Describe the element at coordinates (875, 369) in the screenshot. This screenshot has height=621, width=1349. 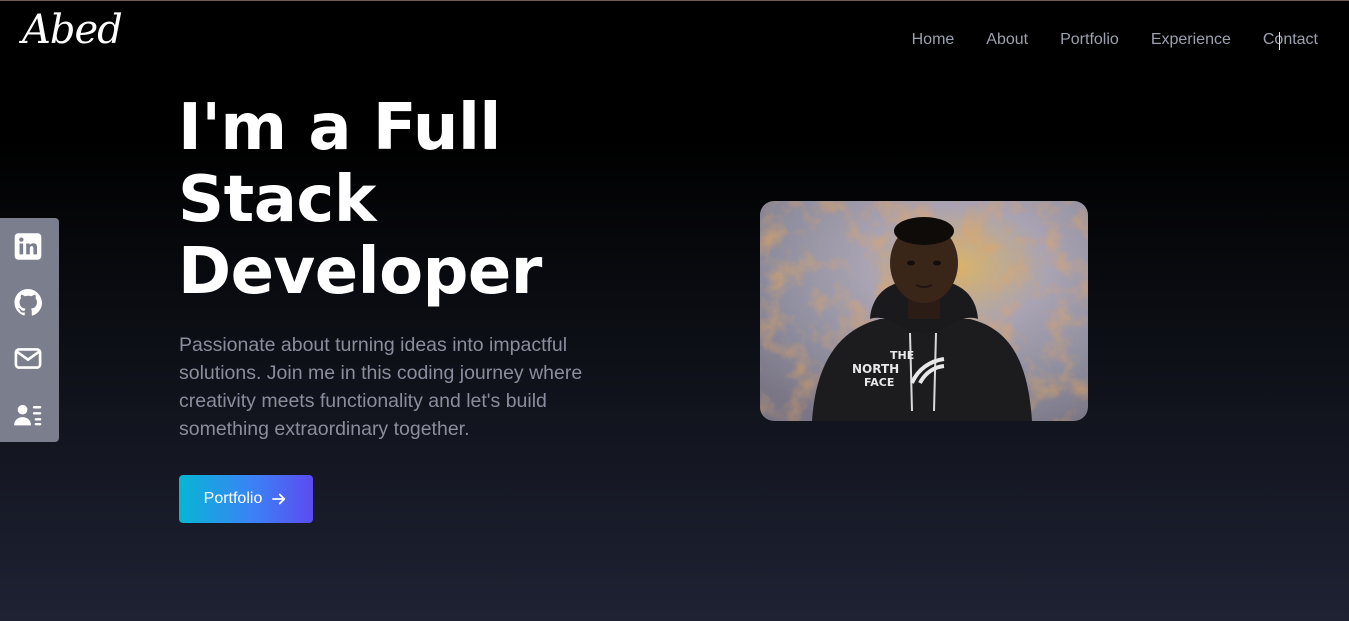
I see `shirt-text-mid: NORTH` at that location.